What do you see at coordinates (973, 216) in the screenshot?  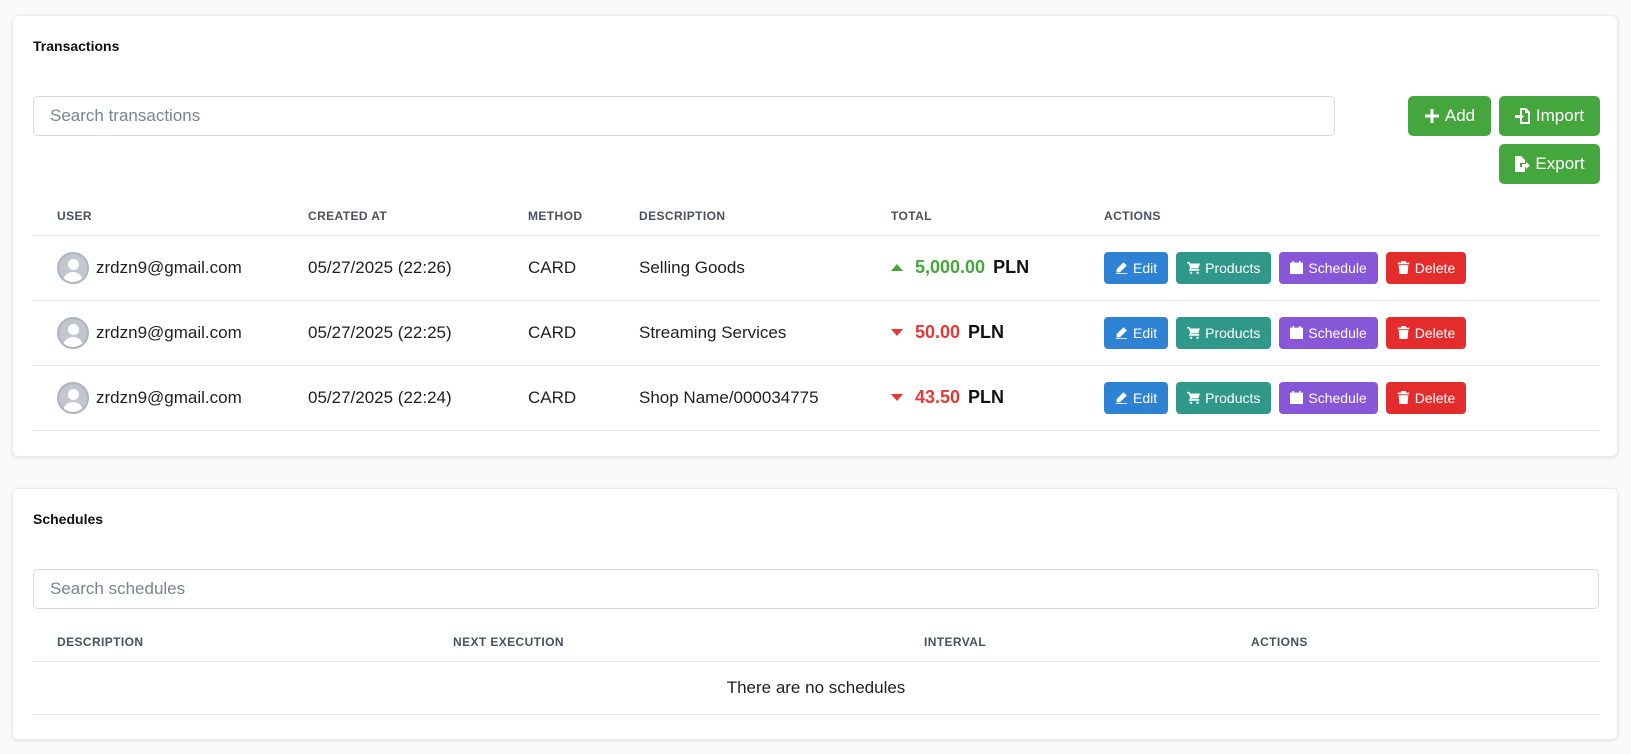 I see `column-header-total: TOTAL` at bounding box center [973, 216].